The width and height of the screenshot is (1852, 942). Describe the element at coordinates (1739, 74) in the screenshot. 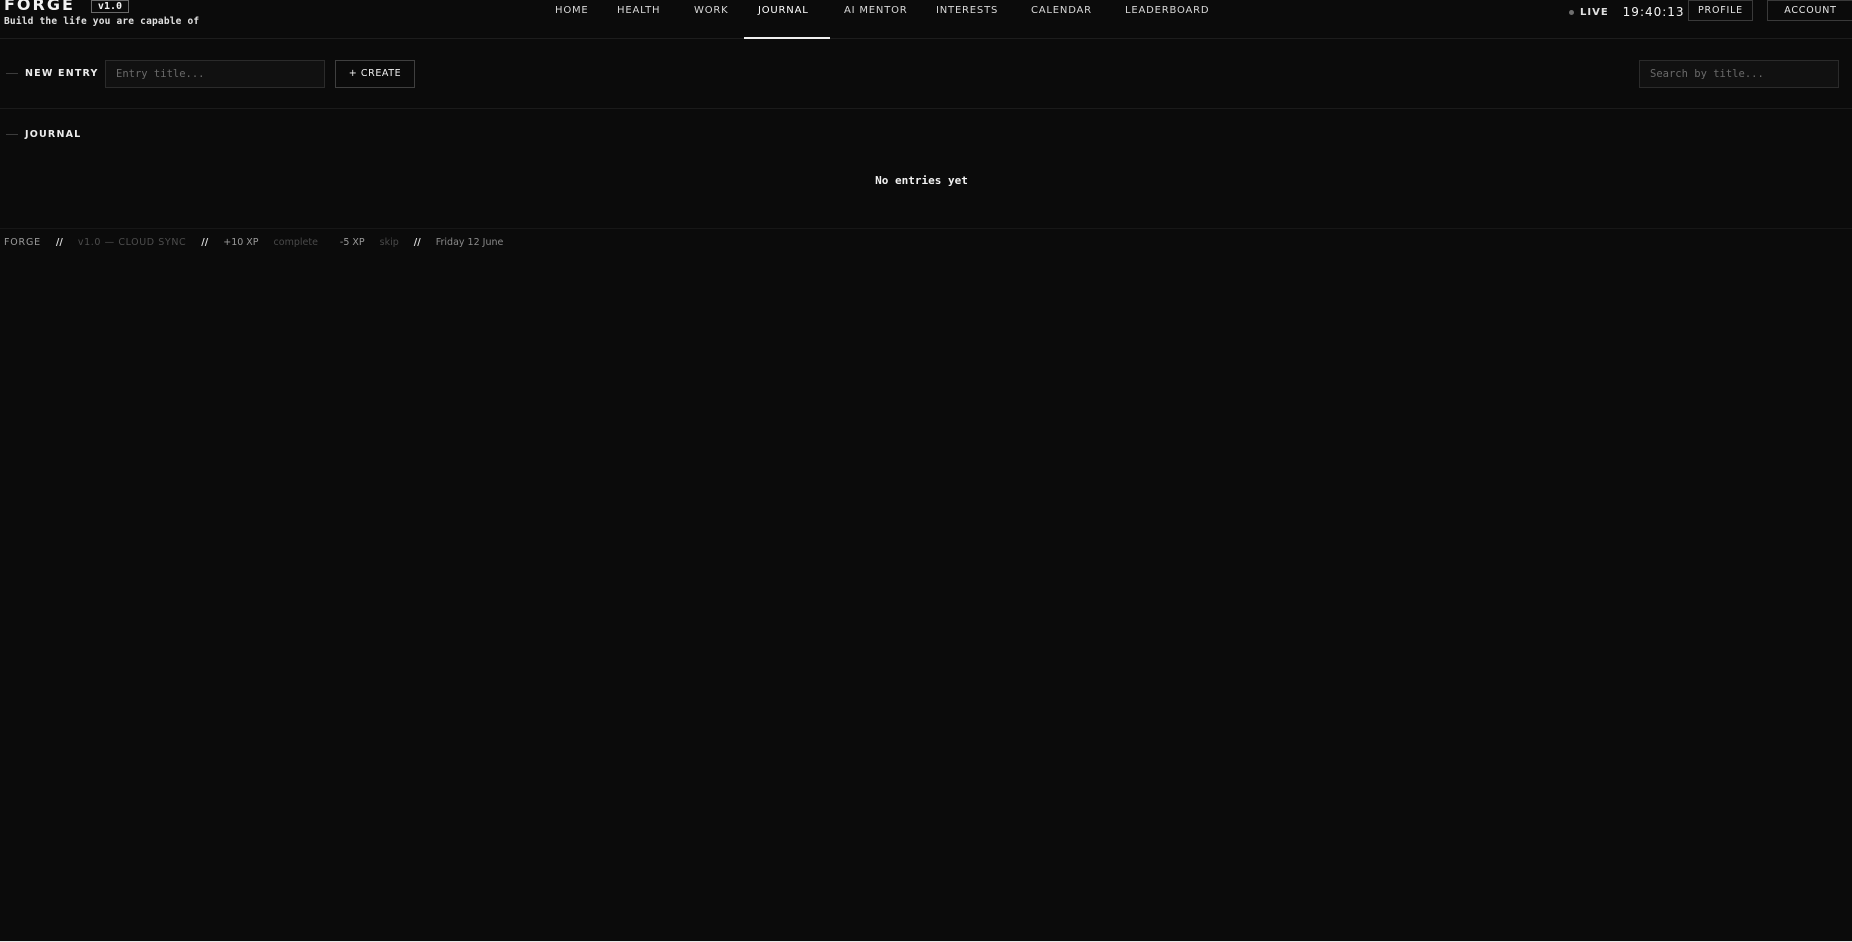

I see `search-input` at that location.